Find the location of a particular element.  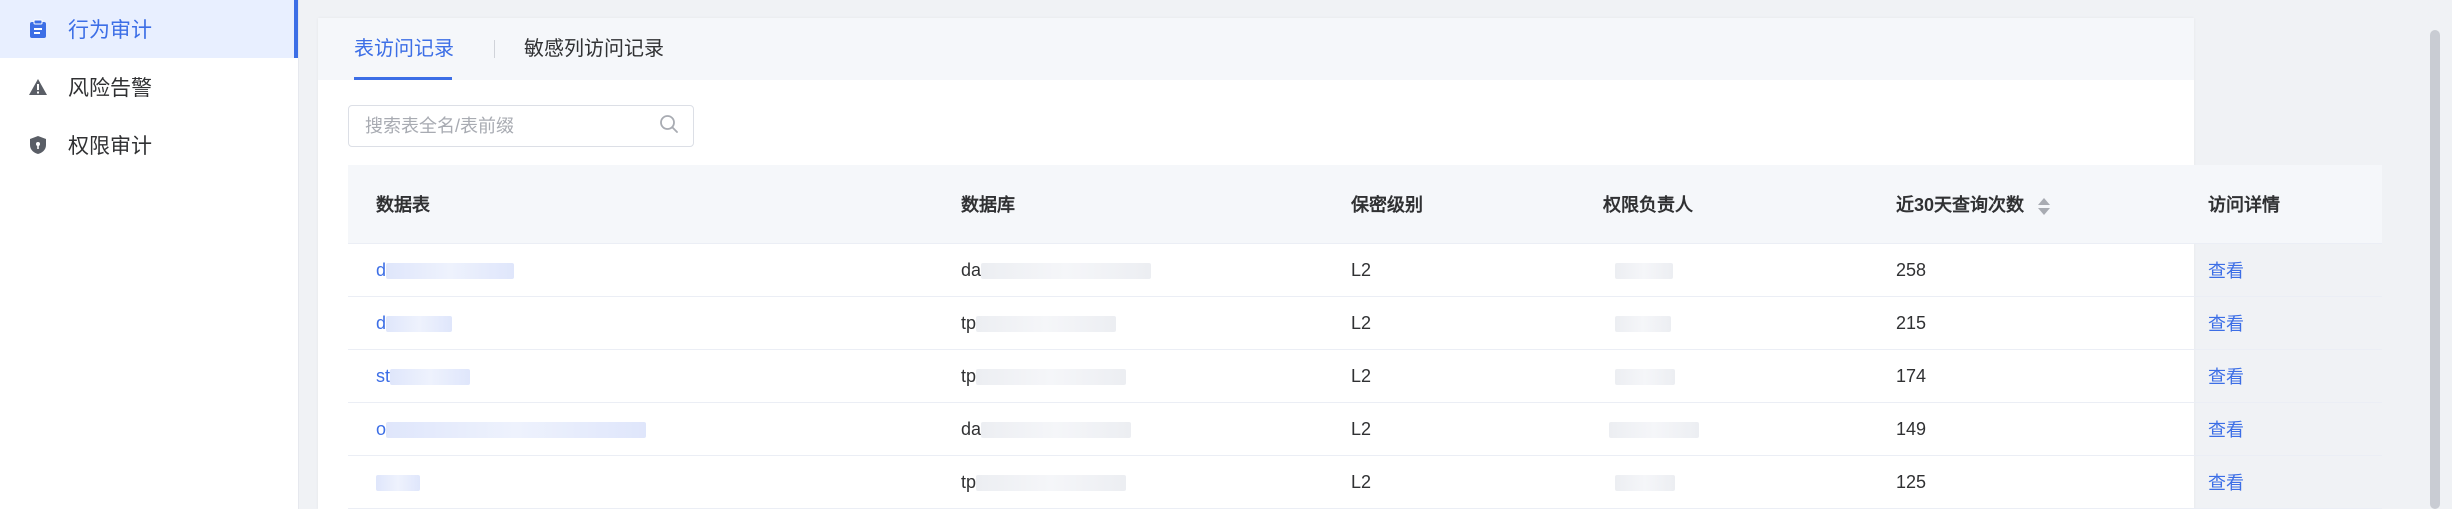

sidebar-item-risk-alert: 风险告警 is located at coordinates (149, 87).